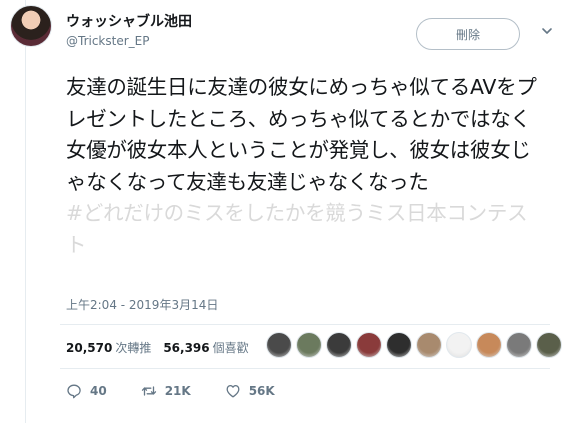 Image resolution: width=571 pixels, height=423 pixels. What do you see at coordinates (142, 304) in the screenshot?
I see `tweet-timestamp: 上午2:04 - 2019年3月14日` at bounding box center [142, 304].